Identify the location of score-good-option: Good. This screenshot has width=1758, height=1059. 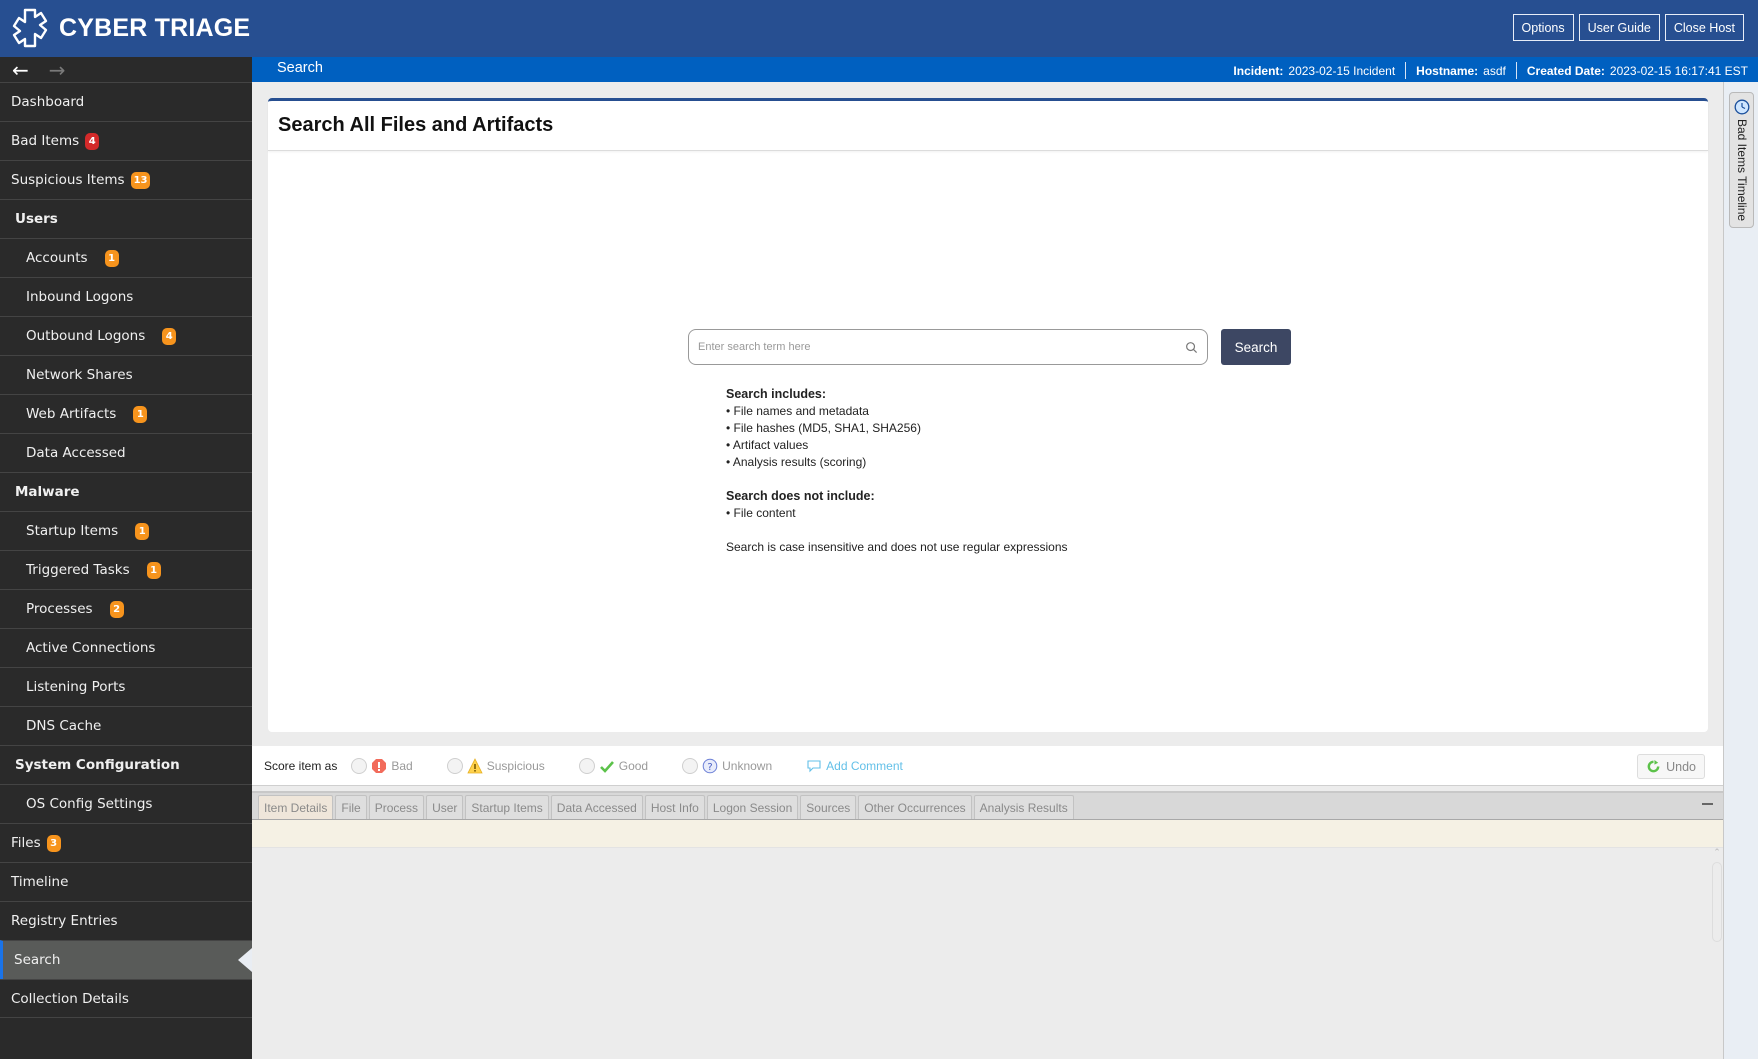
(613, 765).